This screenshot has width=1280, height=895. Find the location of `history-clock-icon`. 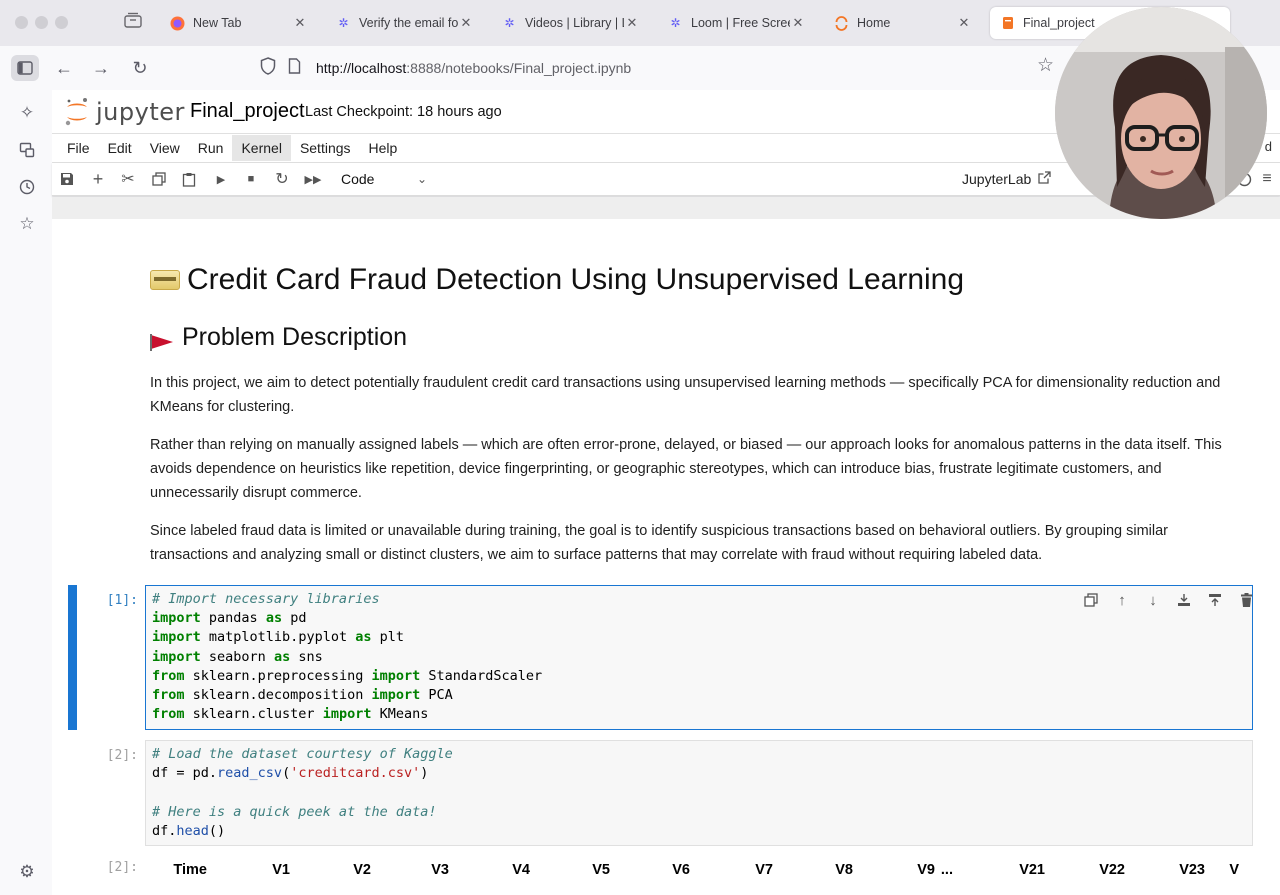

history-clock-icon is located at coordinates (27, 187).